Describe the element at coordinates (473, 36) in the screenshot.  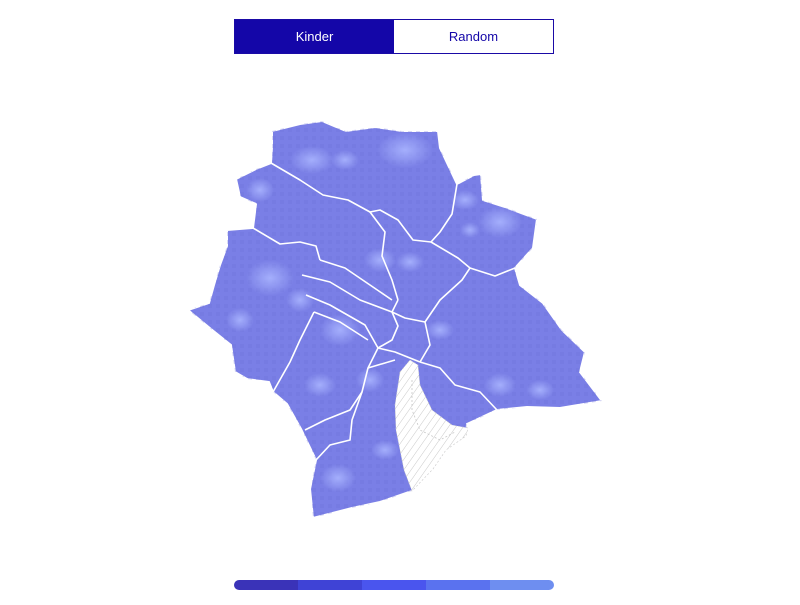
I see `toggle-random-button: Random` at that location.